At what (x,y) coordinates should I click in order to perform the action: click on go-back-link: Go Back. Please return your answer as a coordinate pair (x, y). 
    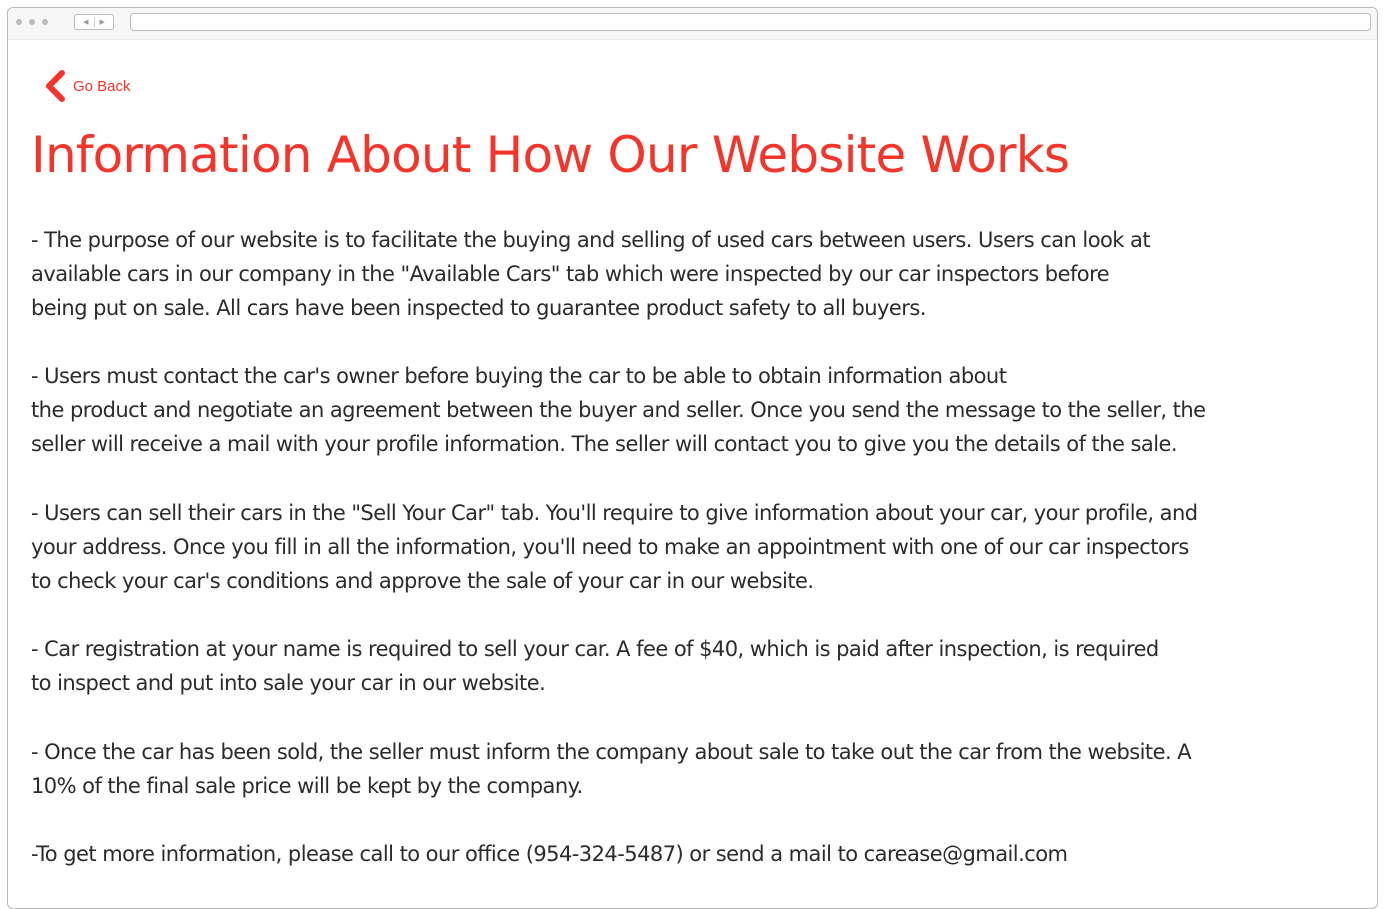
    Looking at the image, I should click on (86, 86).